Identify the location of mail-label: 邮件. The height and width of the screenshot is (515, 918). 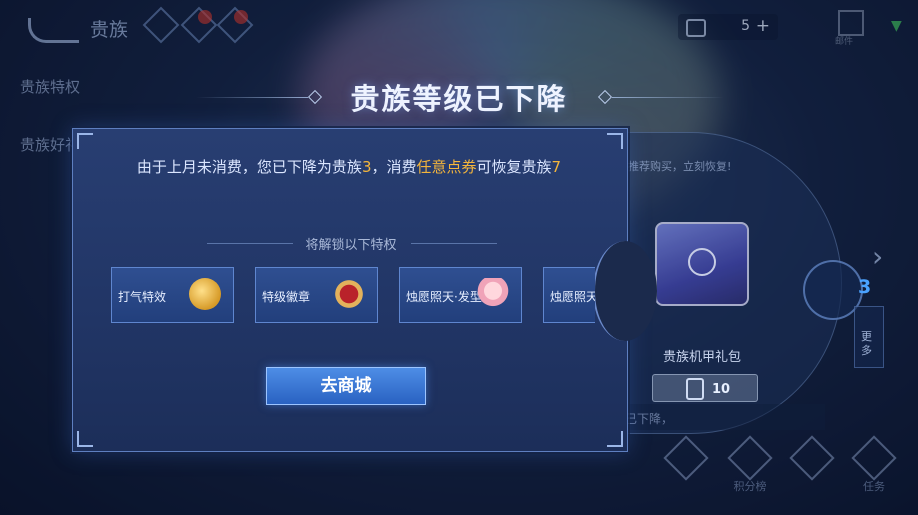
(844, 42).